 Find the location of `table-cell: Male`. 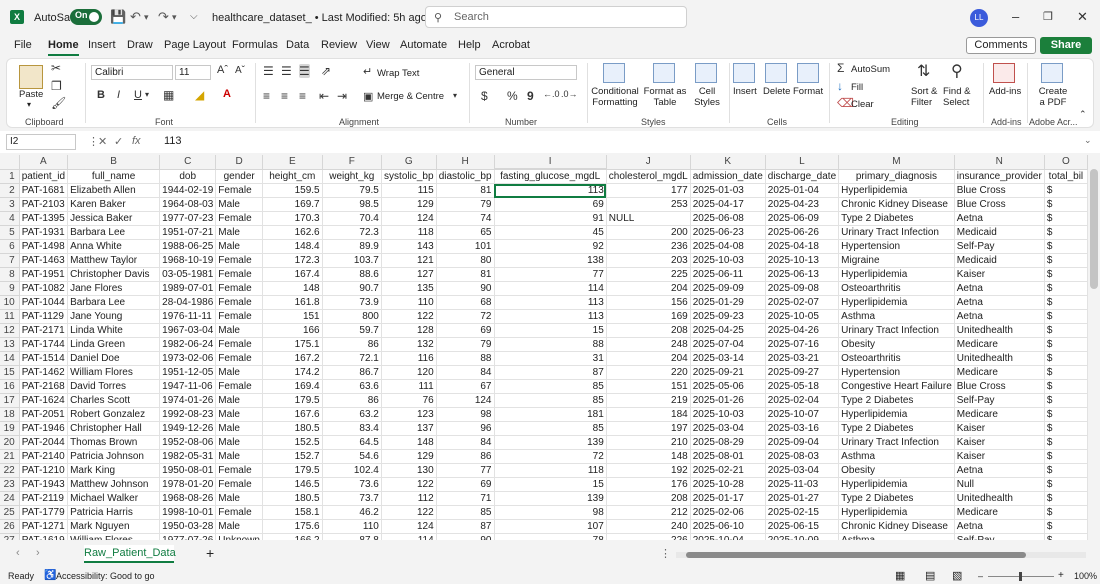

table-cell: Male is located at coordinates (239, 428).